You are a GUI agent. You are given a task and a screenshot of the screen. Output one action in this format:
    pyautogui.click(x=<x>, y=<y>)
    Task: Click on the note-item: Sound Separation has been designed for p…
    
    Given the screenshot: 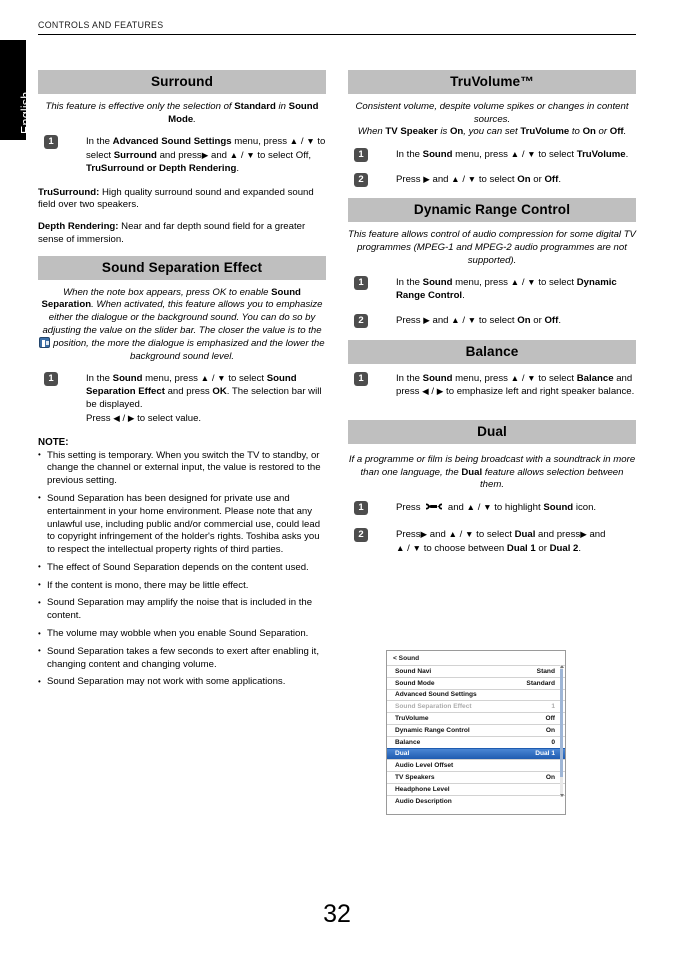 What is the action you would take?
    pyautogui.click(x=182, y=524)
    